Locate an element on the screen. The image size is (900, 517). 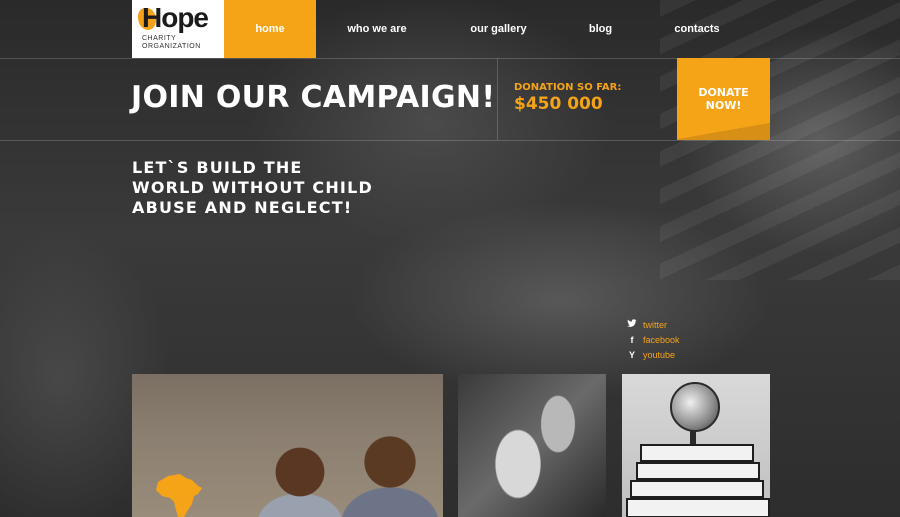
nav-item-contacts: contacts is located at coordinates (697, 29).